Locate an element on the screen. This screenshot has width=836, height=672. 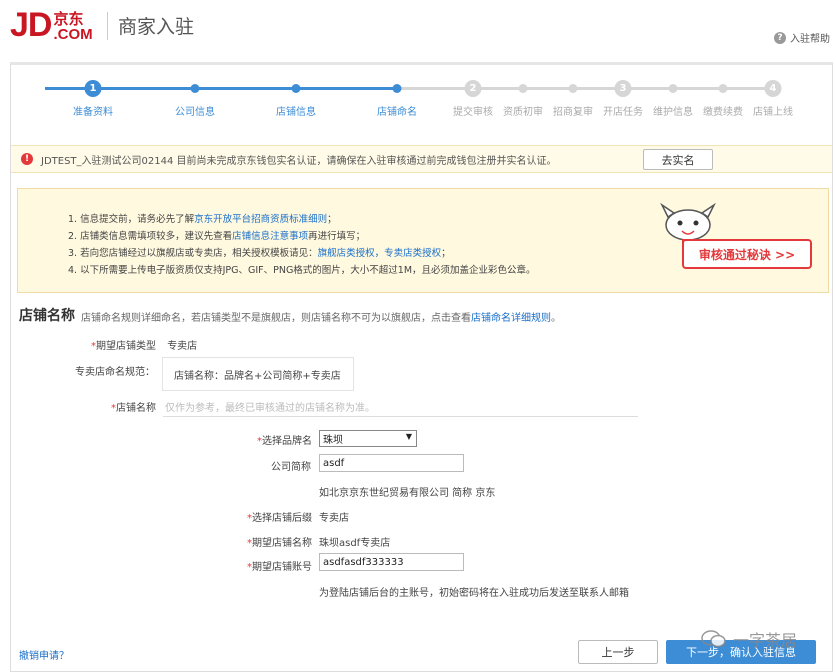
keyword-label: *店铺名称 is located at coordinates (133, 408).